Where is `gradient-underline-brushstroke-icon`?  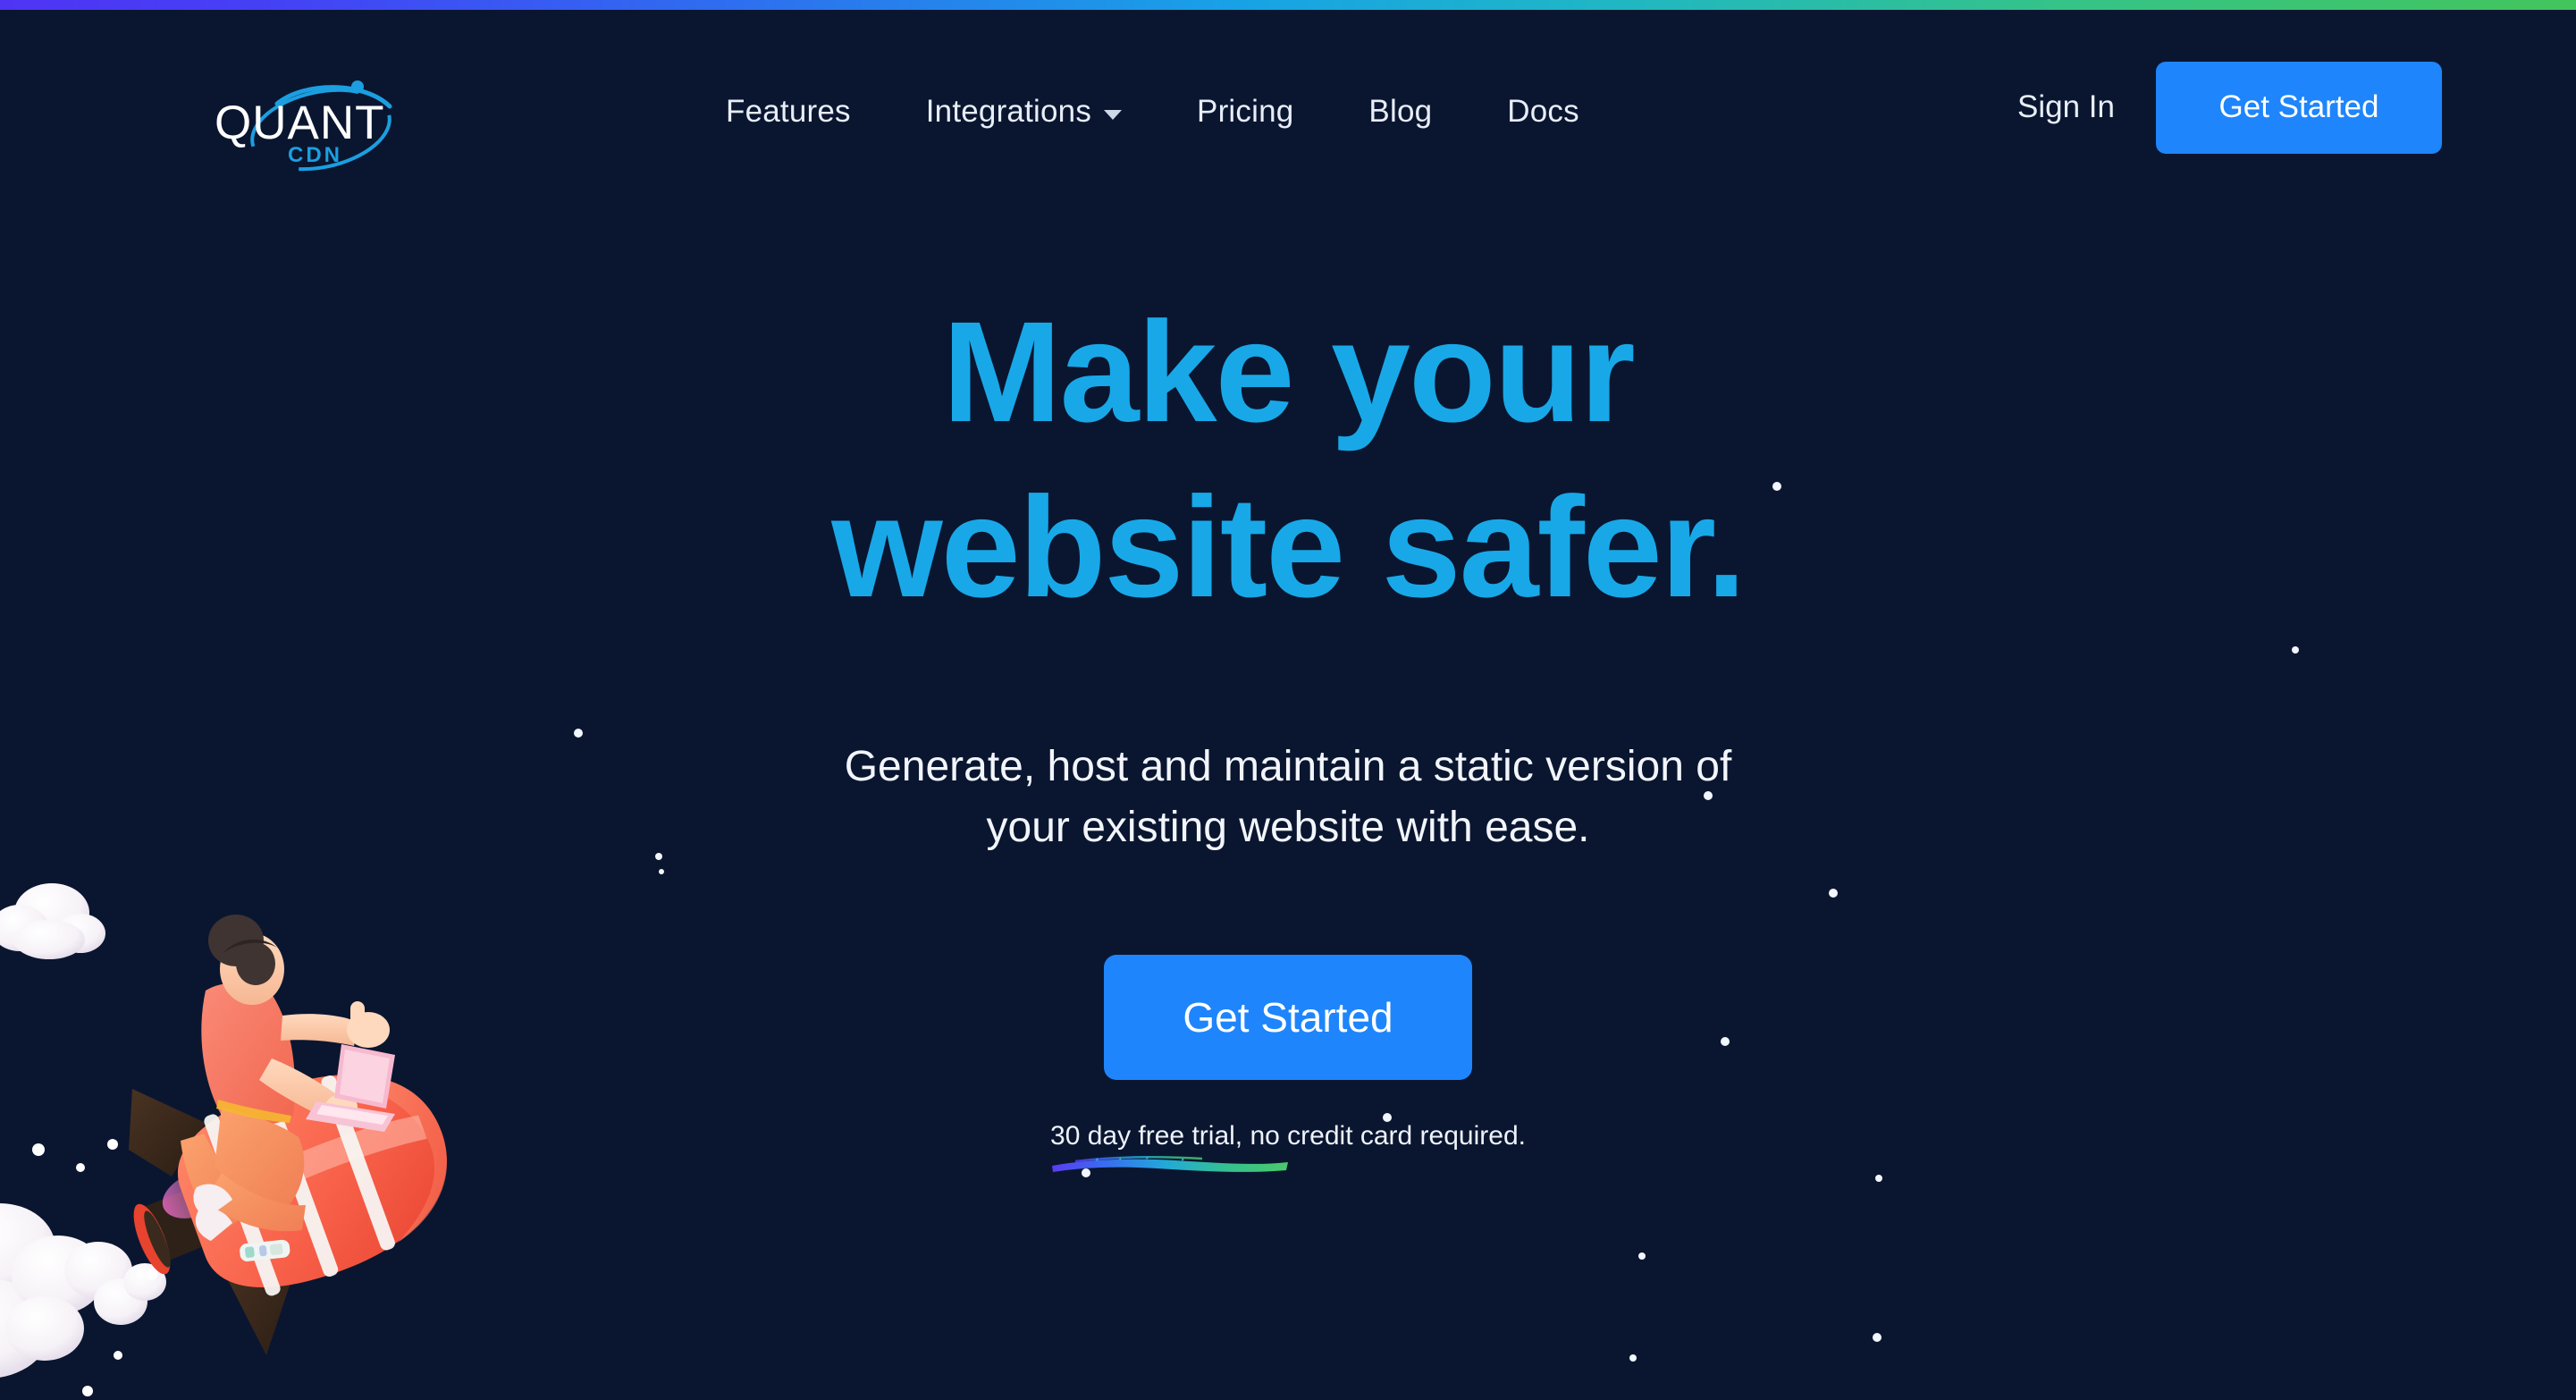 gradient-underline-brushstroke-icon is located at coordinates (1171, 1164).